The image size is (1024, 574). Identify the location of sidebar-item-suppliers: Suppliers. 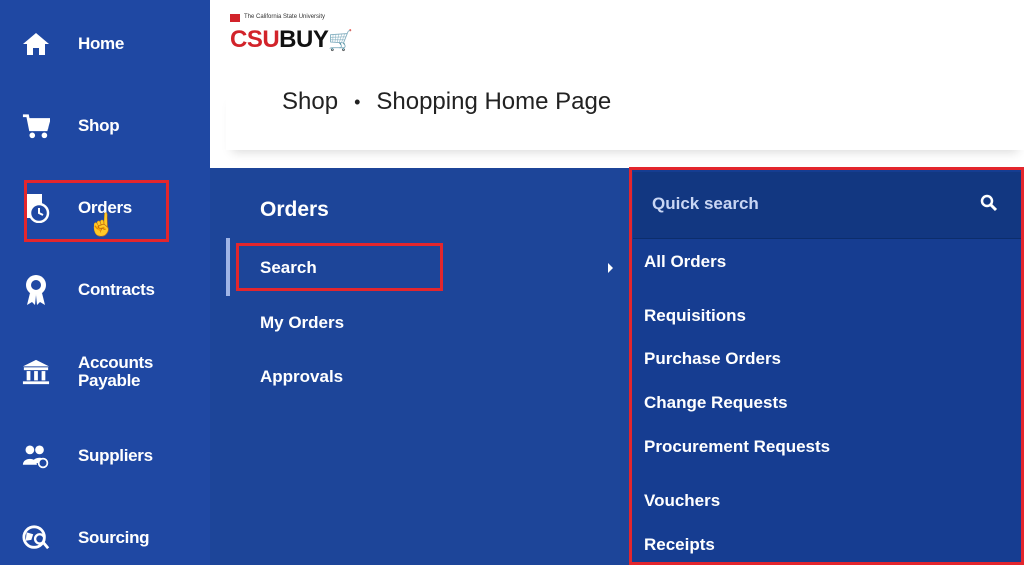
(105, 456).